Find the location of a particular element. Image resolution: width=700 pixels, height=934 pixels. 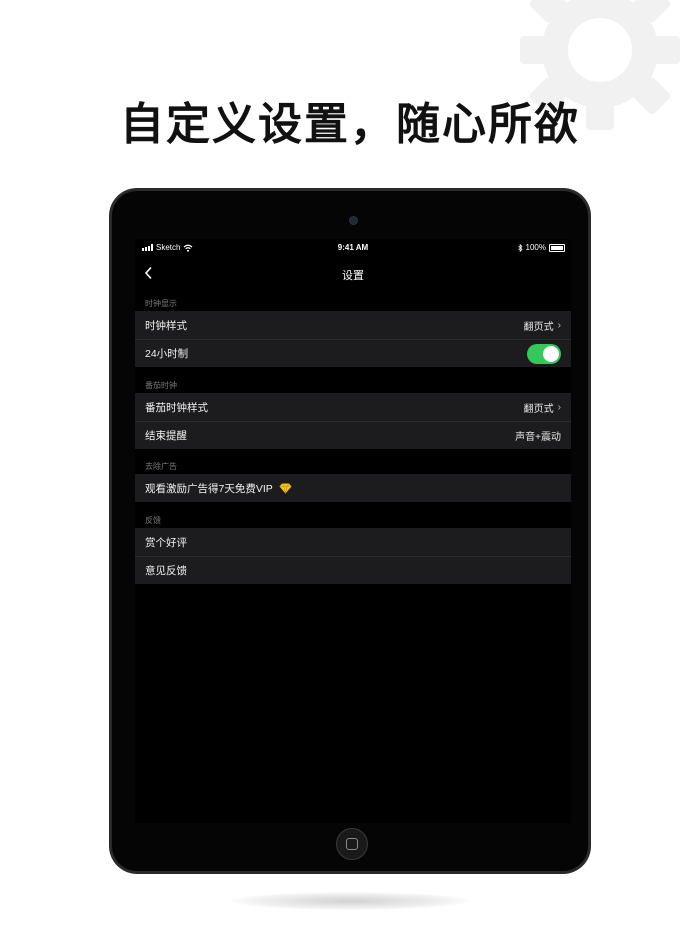

home-square-icon is located at coordinates (352, 844).